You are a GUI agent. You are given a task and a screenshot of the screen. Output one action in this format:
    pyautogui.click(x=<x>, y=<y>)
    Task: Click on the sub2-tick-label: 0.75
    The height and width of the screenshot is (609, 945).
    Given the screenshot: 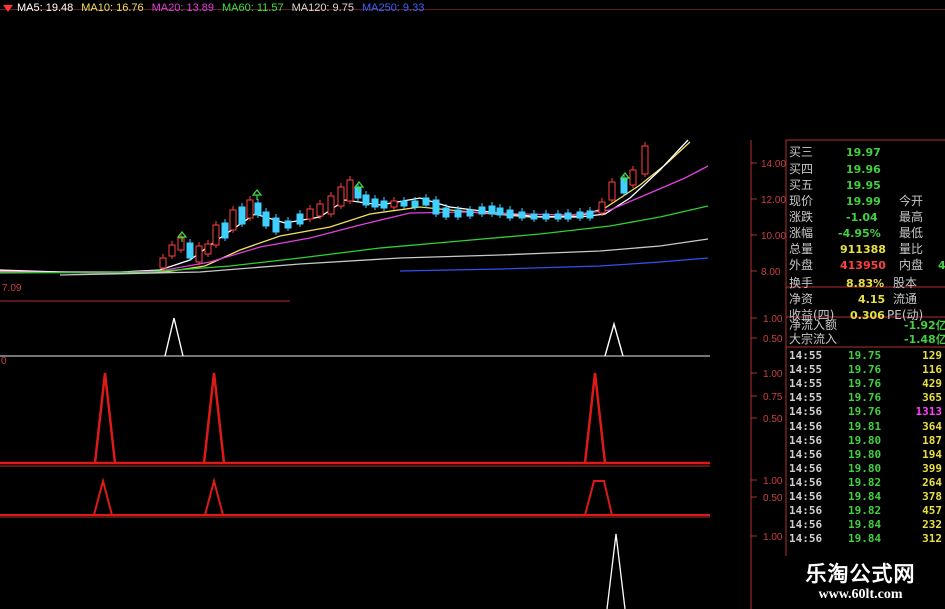 What is the action you would take?
    pyautogui.click(x=773, y=397)
    